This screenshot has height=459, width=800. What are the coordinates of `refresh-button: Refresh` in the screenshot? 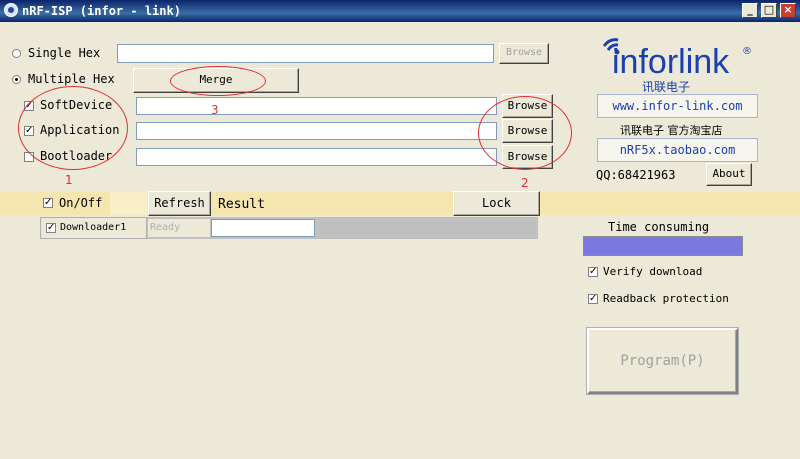 It's located at (179, 203).